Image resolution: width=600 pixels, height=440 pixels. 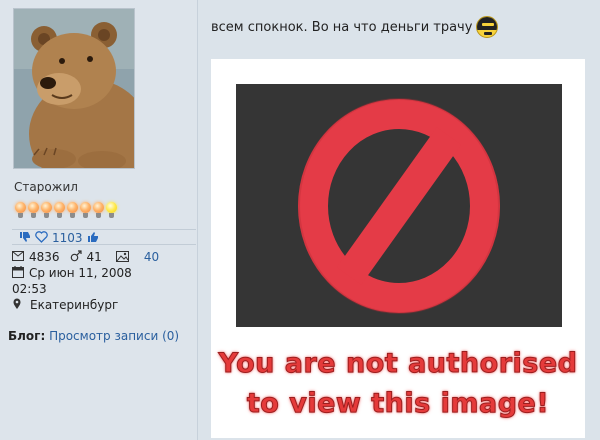 What do you see at coordinates (94, 257) in the screenshot?
I see `gender-count: 41` at bounding box center [94, 257].